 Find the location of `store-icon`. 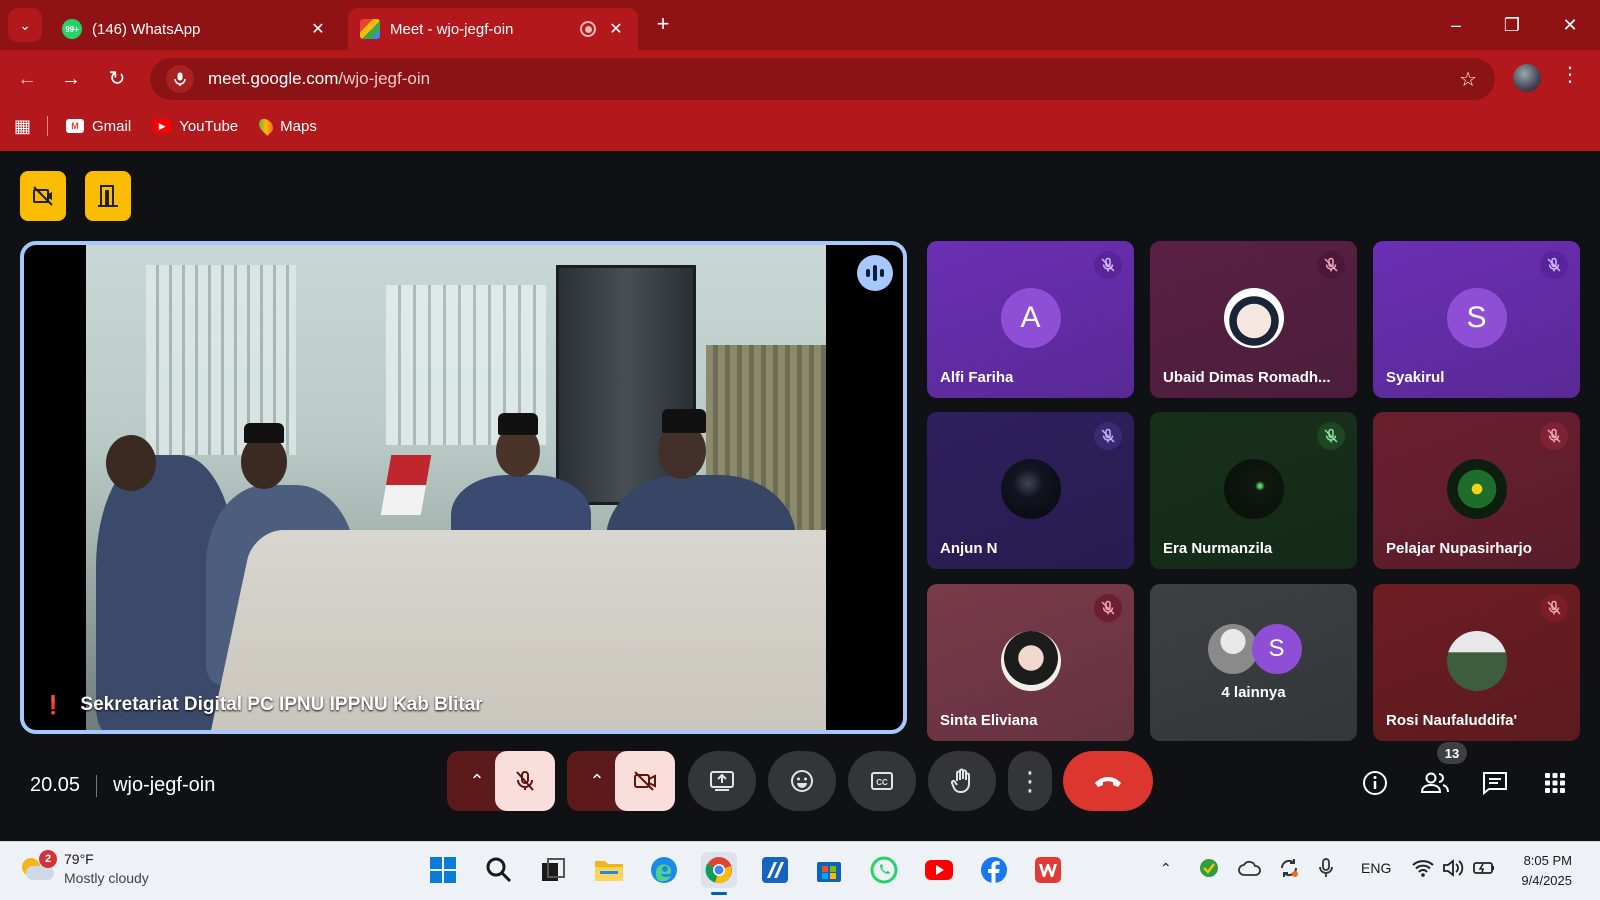

store-icon is located at coordinates (829, 872).